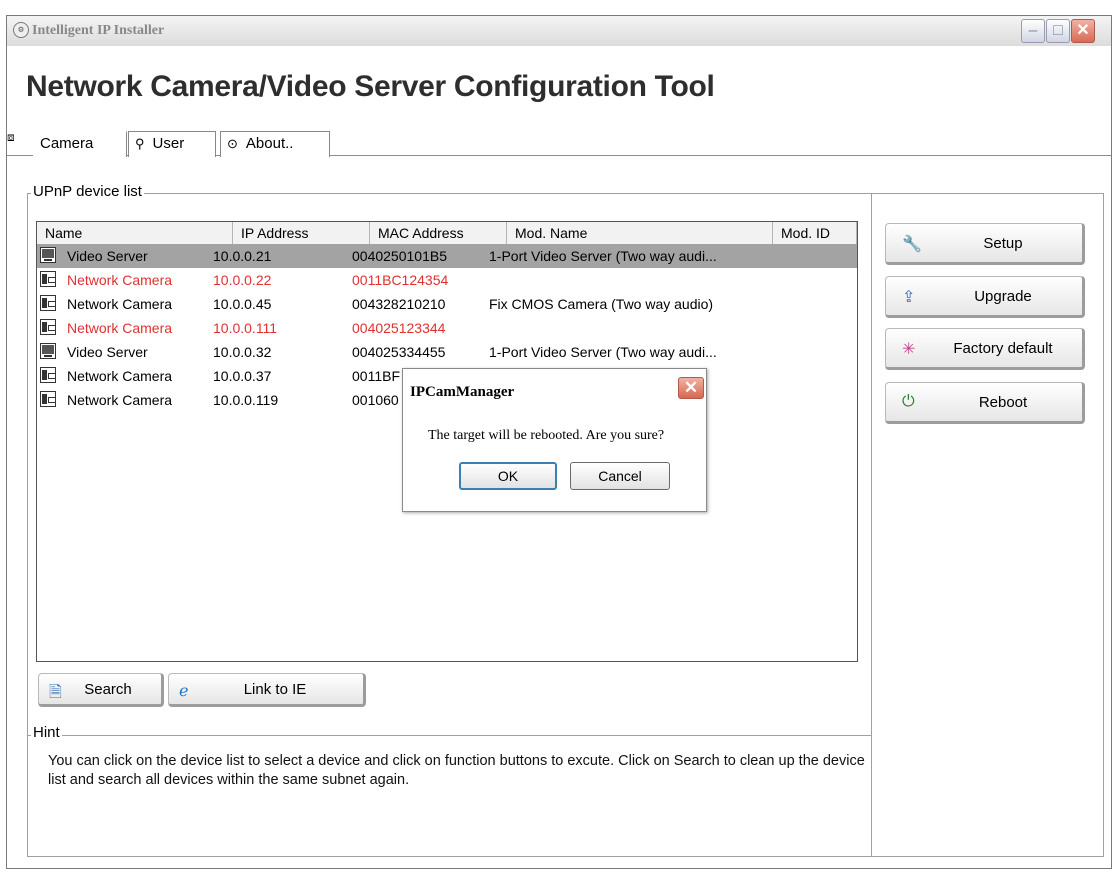  Describe the element at coordinates (301, 233) in the screenshot. I see `column-header-ip: IP Address` at that location.